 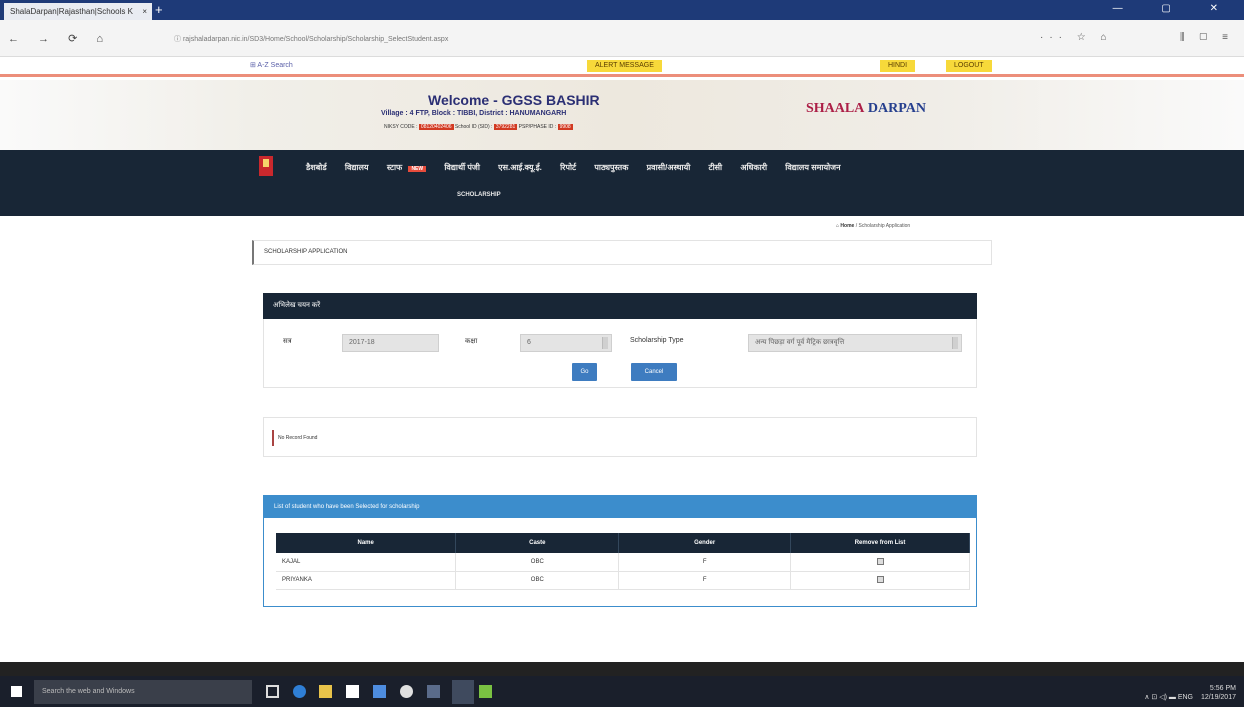 What do you see at coordinates (144, 11) in the screenshot?
I see `tab-close-icon: ×` at bounding box center [144, 11].